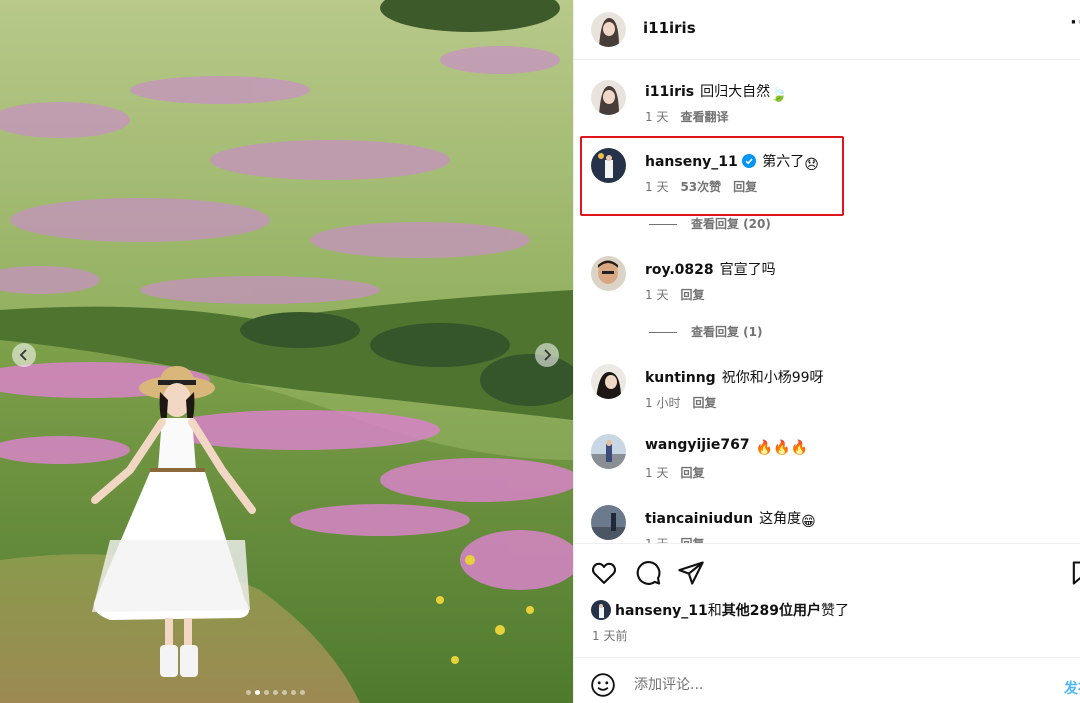 The image size is (1080, 703). Describe the element at coordinates (748, 161) in the screenshot. I see `verified-badge-icon` at that location.